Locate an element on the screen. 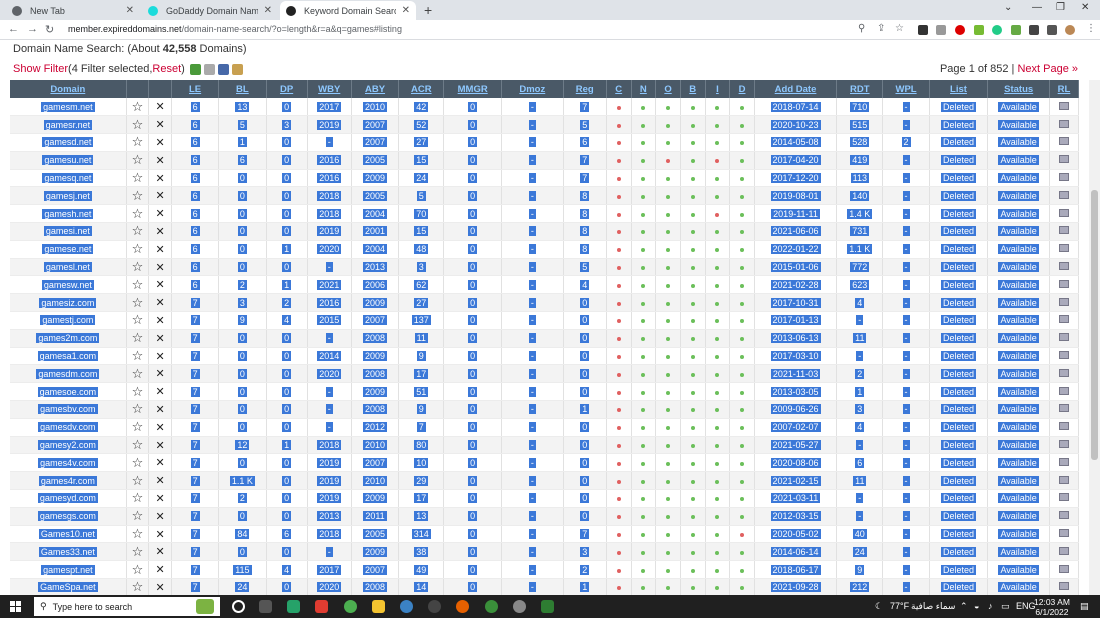 Image resolution: width=1100 pixels, height=618 pixels. new-tab-button: + is located at coordinates (428, 10).